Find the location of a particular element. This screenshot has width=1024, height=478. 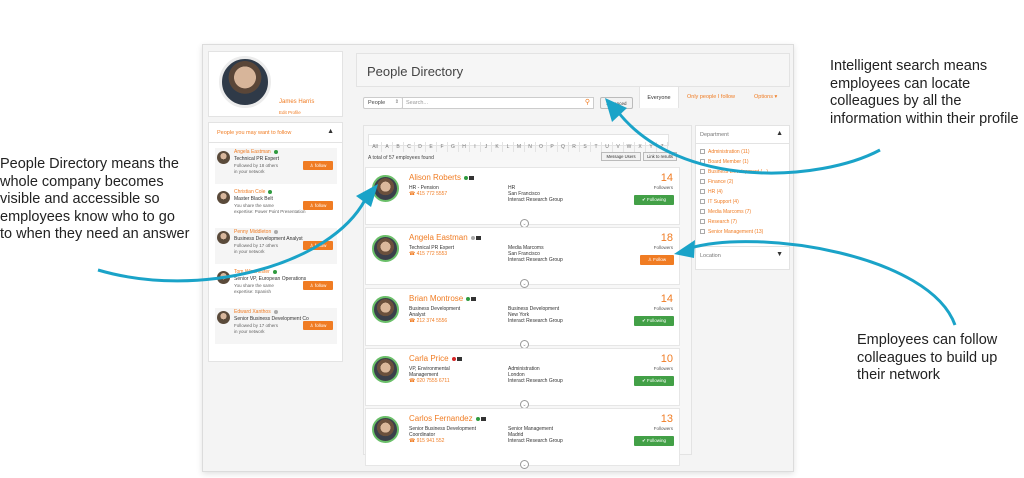

department-option: Board Member (1) is located at coordinates (744, 164).